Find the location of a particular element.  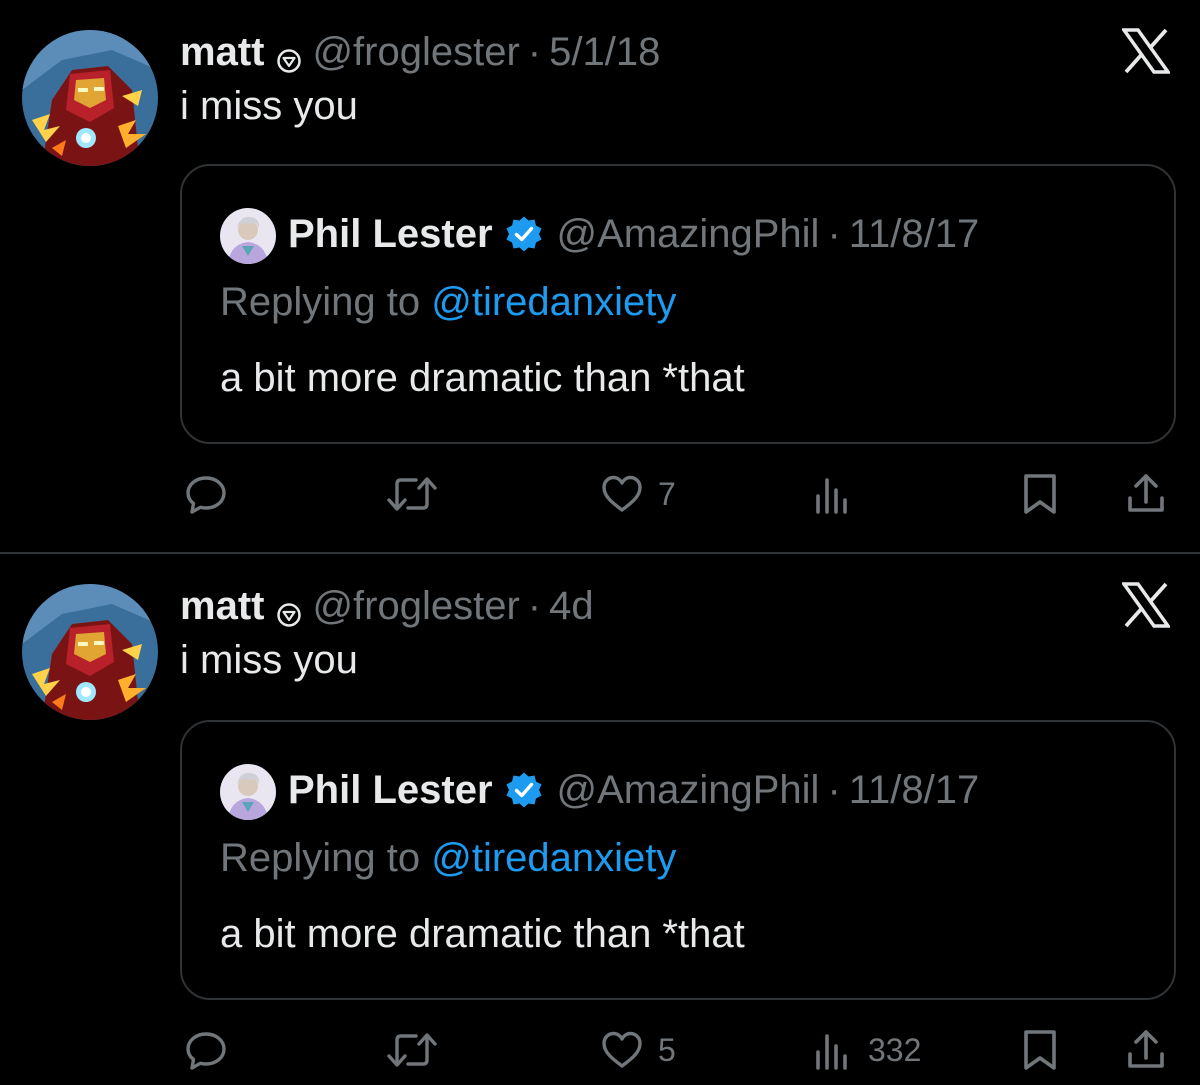

action-bar: 5 332 is located at coordinates (600, 1050).